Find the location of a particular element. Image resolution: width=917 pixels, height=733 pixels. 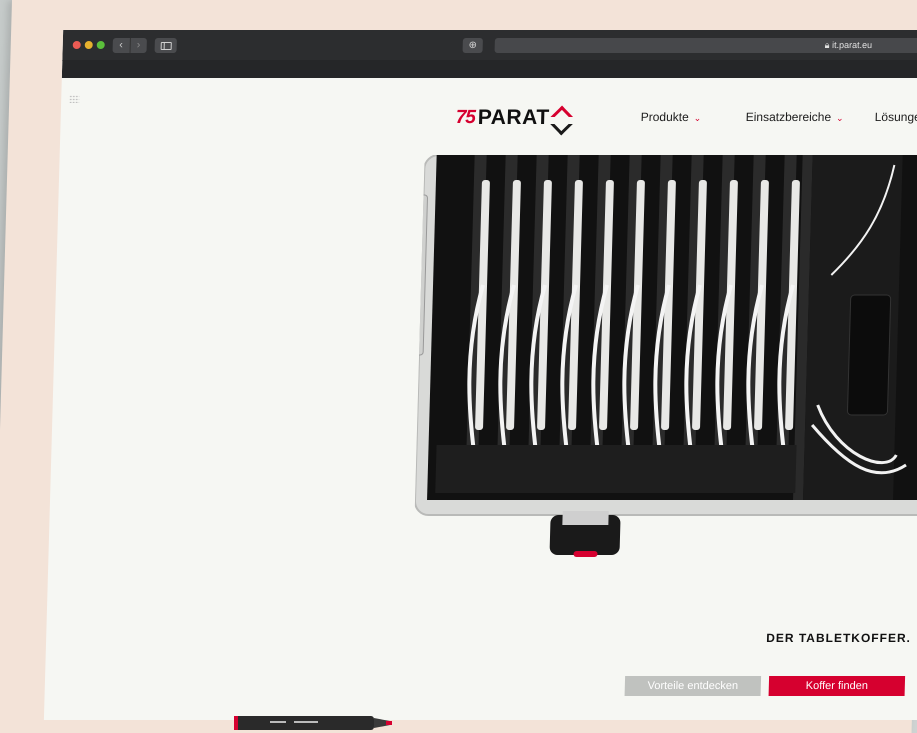

globe-icon: ⊕ is located at coordinates (472, 45).